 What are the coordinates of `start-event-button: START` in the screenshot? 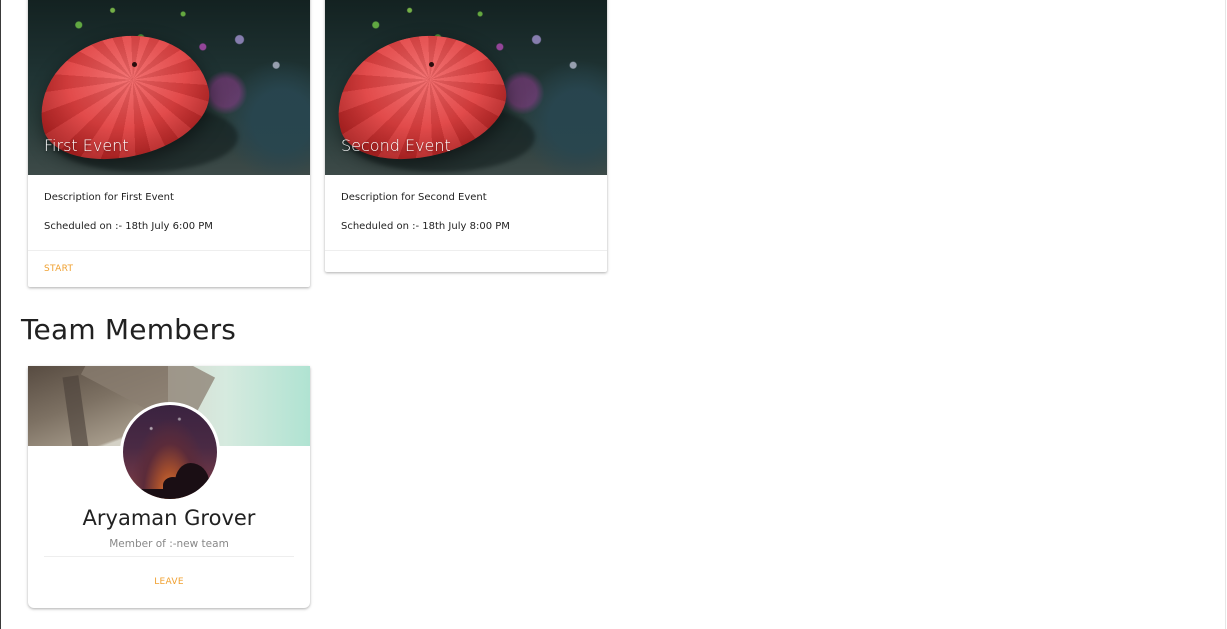 It's located at (58, 269).